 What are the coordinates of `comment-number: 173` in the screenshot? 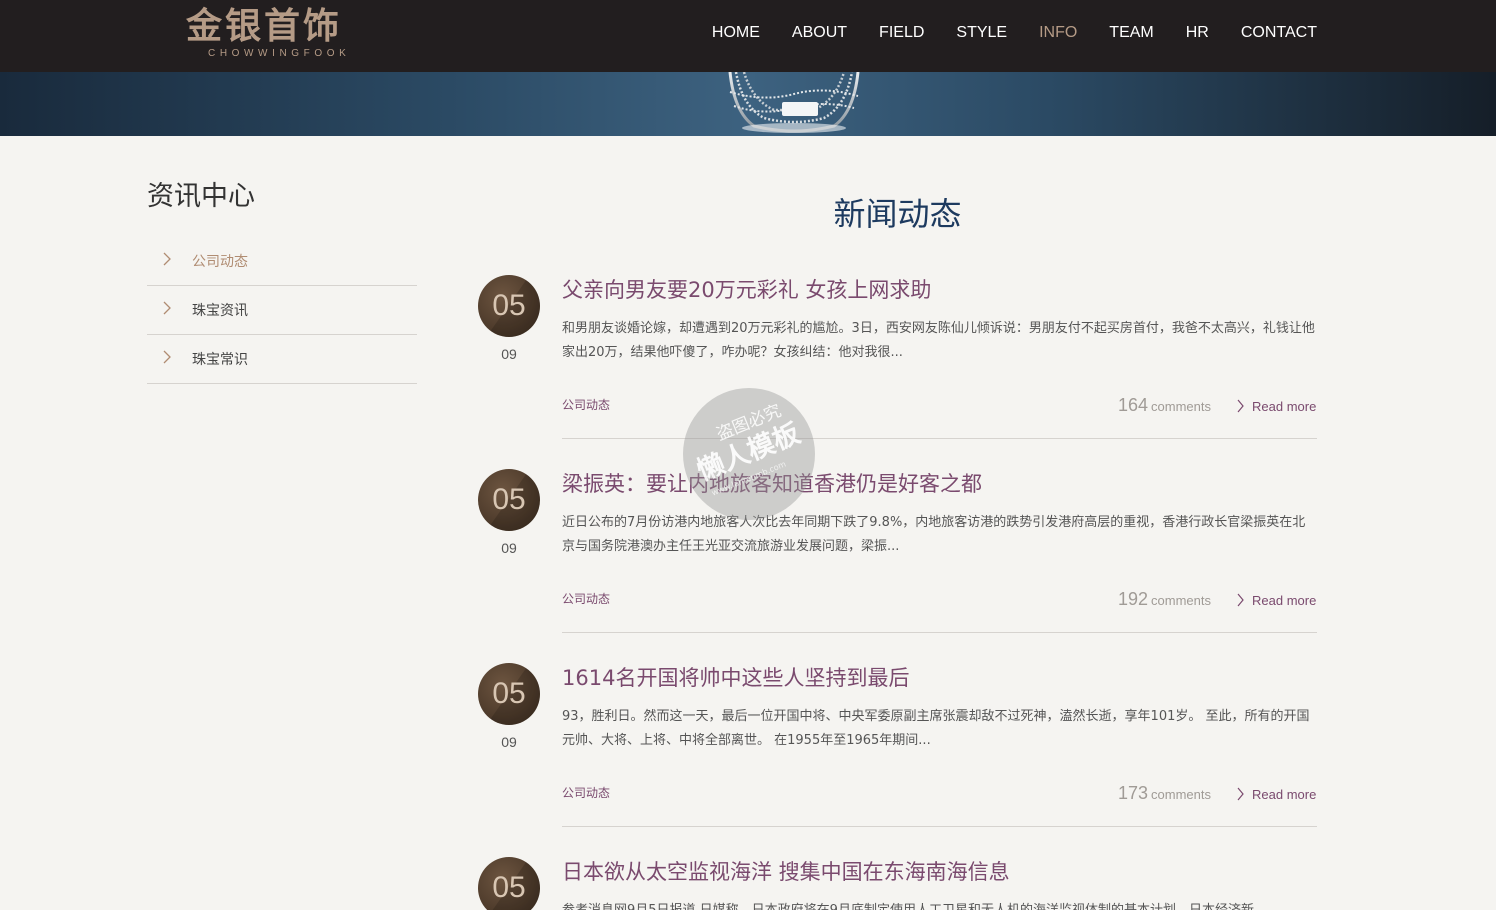 It's located at (1133, 793).